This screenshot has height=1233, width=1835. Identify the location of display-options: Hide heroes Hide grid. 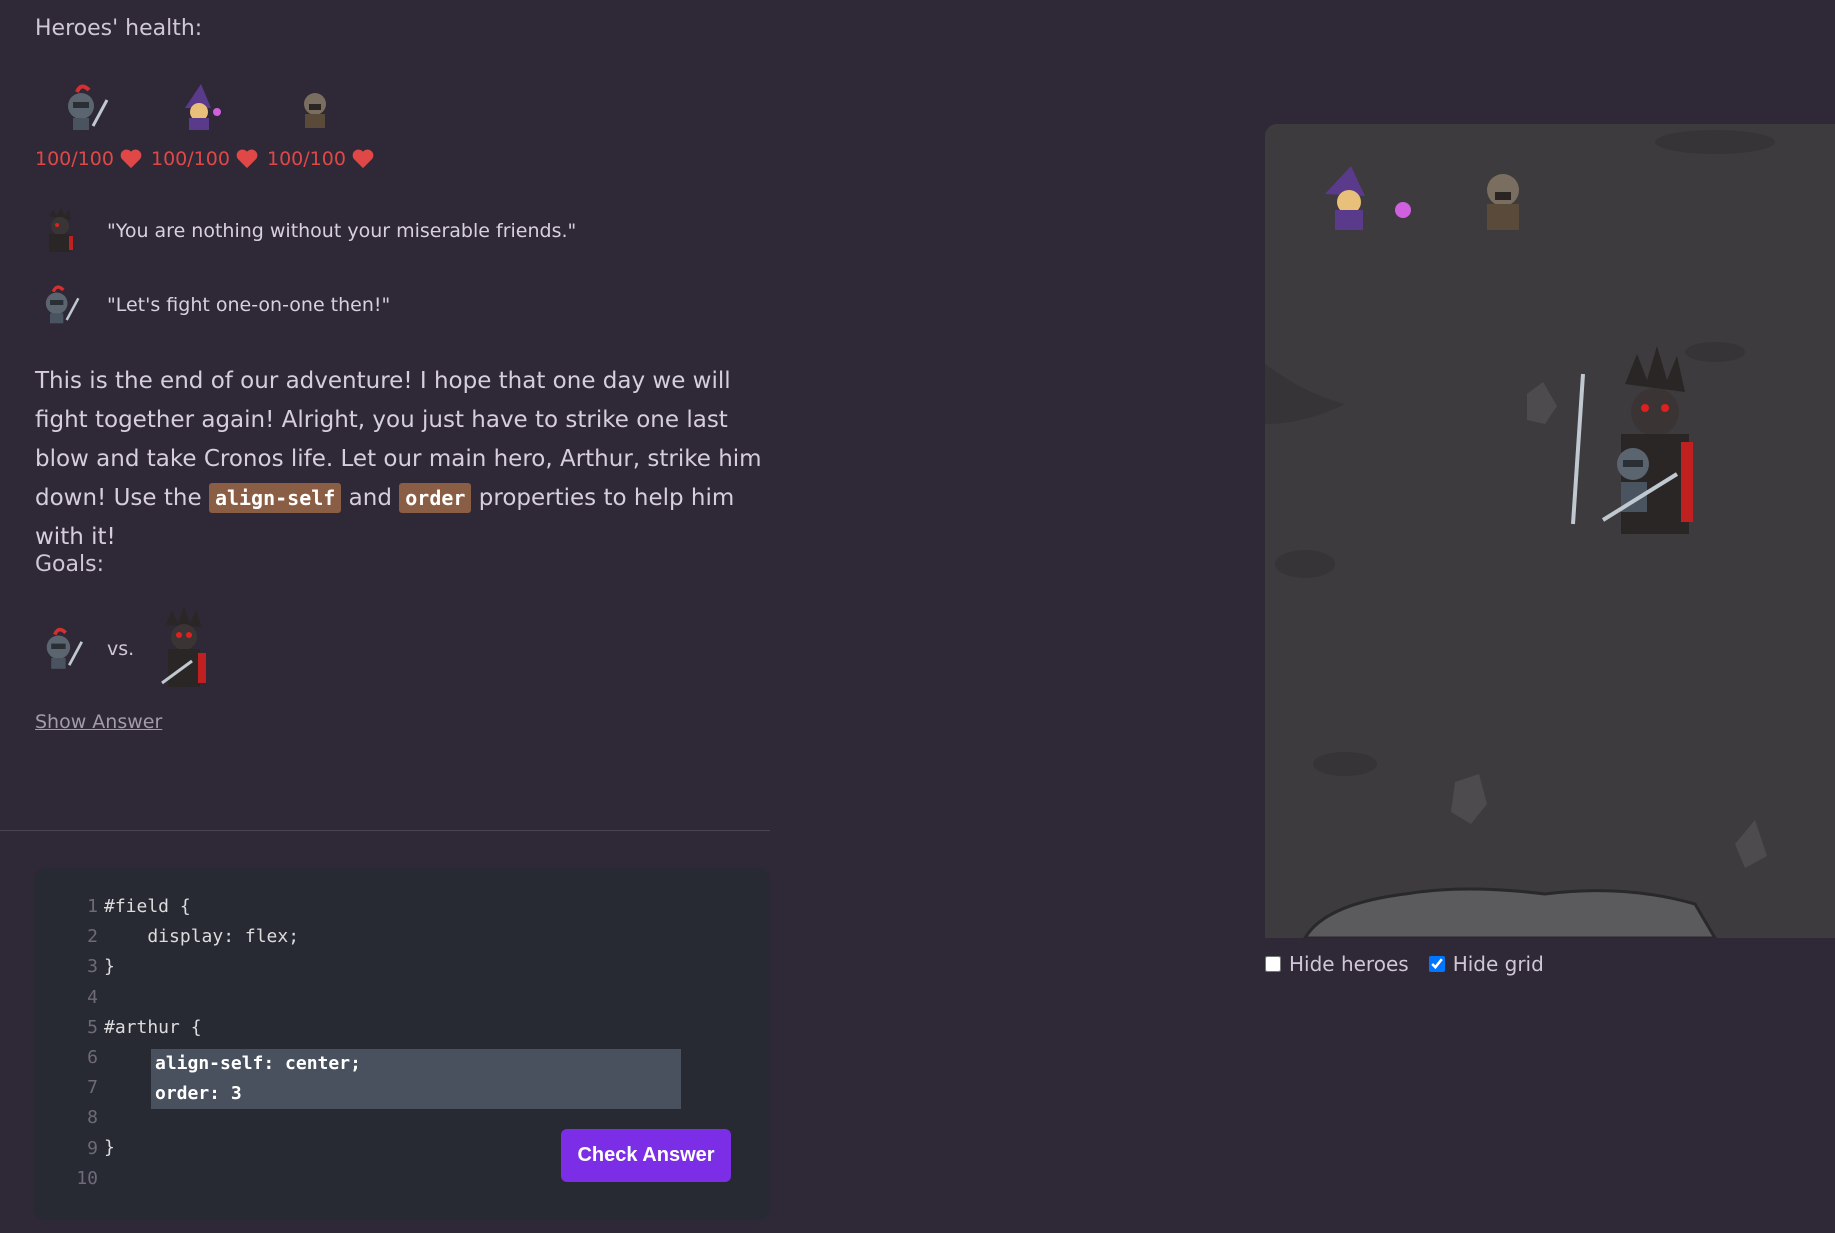
(1404, 964).